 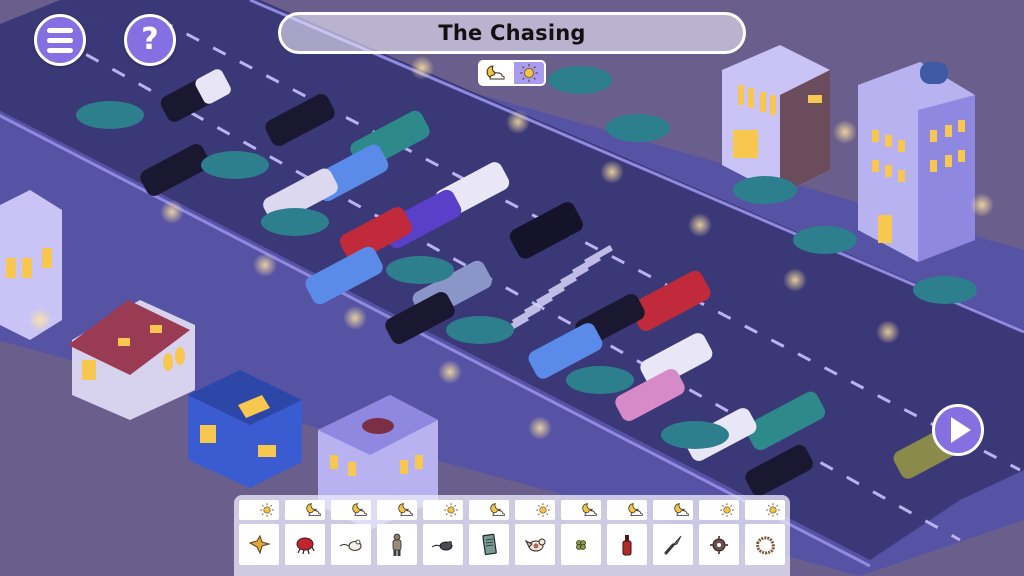 I want to click on green-clover-icon, so click(x=581, y=544).